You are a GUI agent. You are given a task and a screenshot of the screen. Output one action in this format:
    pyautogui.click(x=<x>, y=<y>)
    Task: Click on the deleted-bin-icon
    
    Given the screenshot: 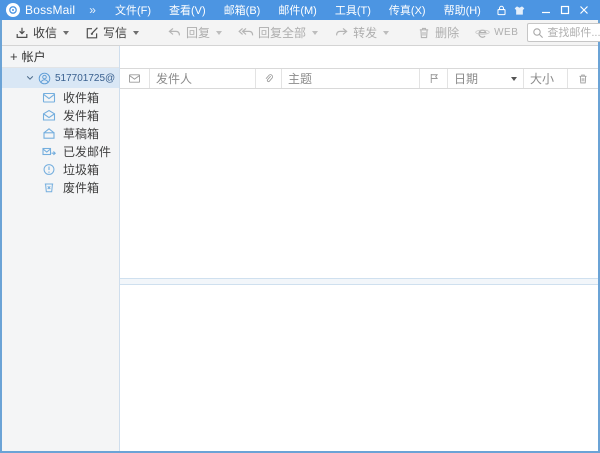 What is the action you would take?
    pyautogui.click(x=49, y=187)
    